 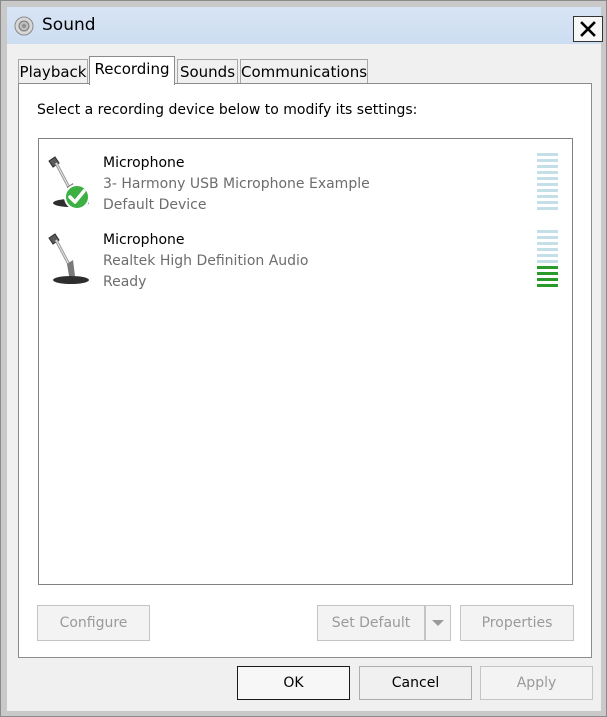 I want to click on speaker-icon, so click(x=24, y=26).